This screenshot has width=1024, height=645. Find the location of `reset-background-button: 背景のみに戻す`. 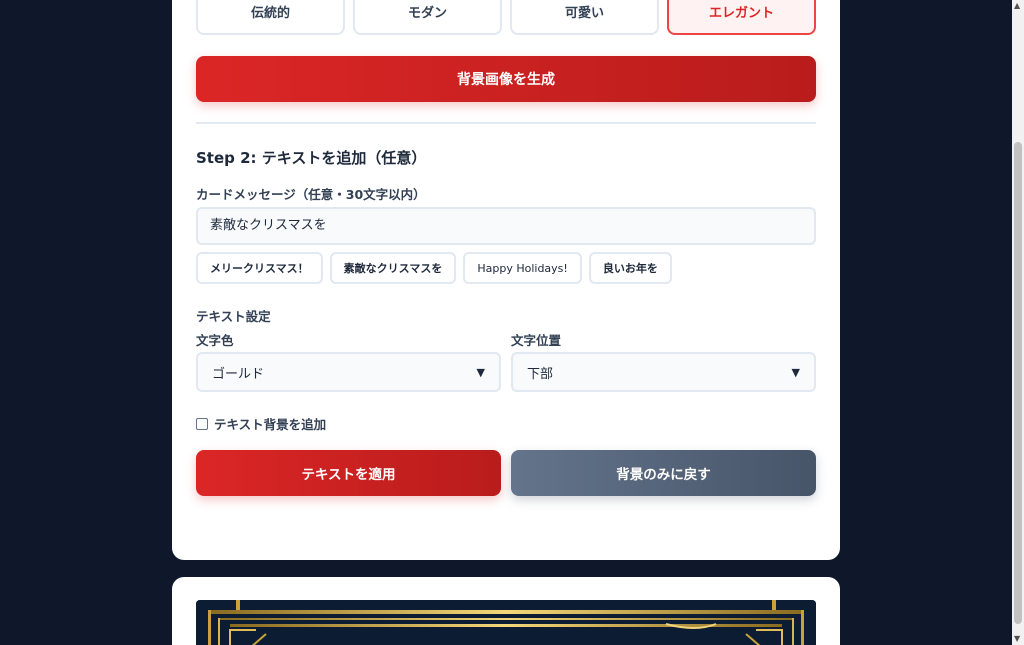

reset-background-button: 背景のみに戻す is located at coordinates (663, 473).